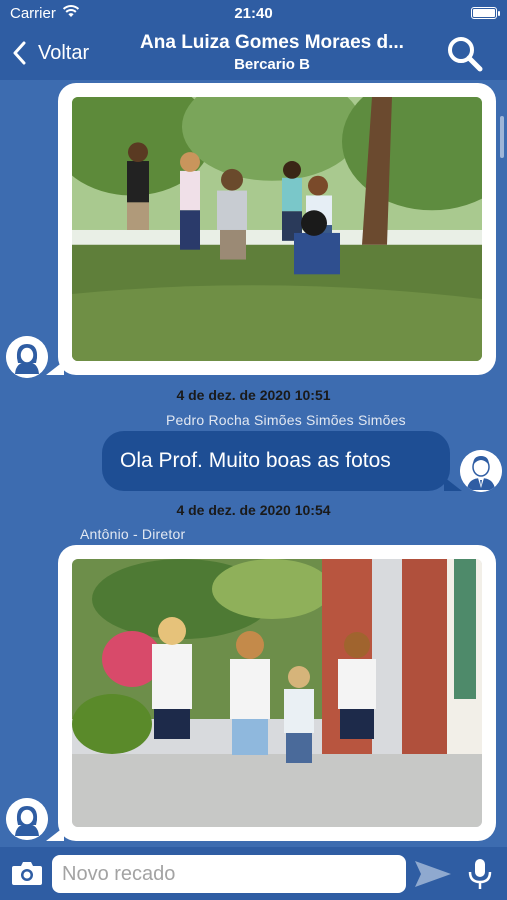 The image size is (507, 900). I want to click on microphone-icon, so click(480, 877).